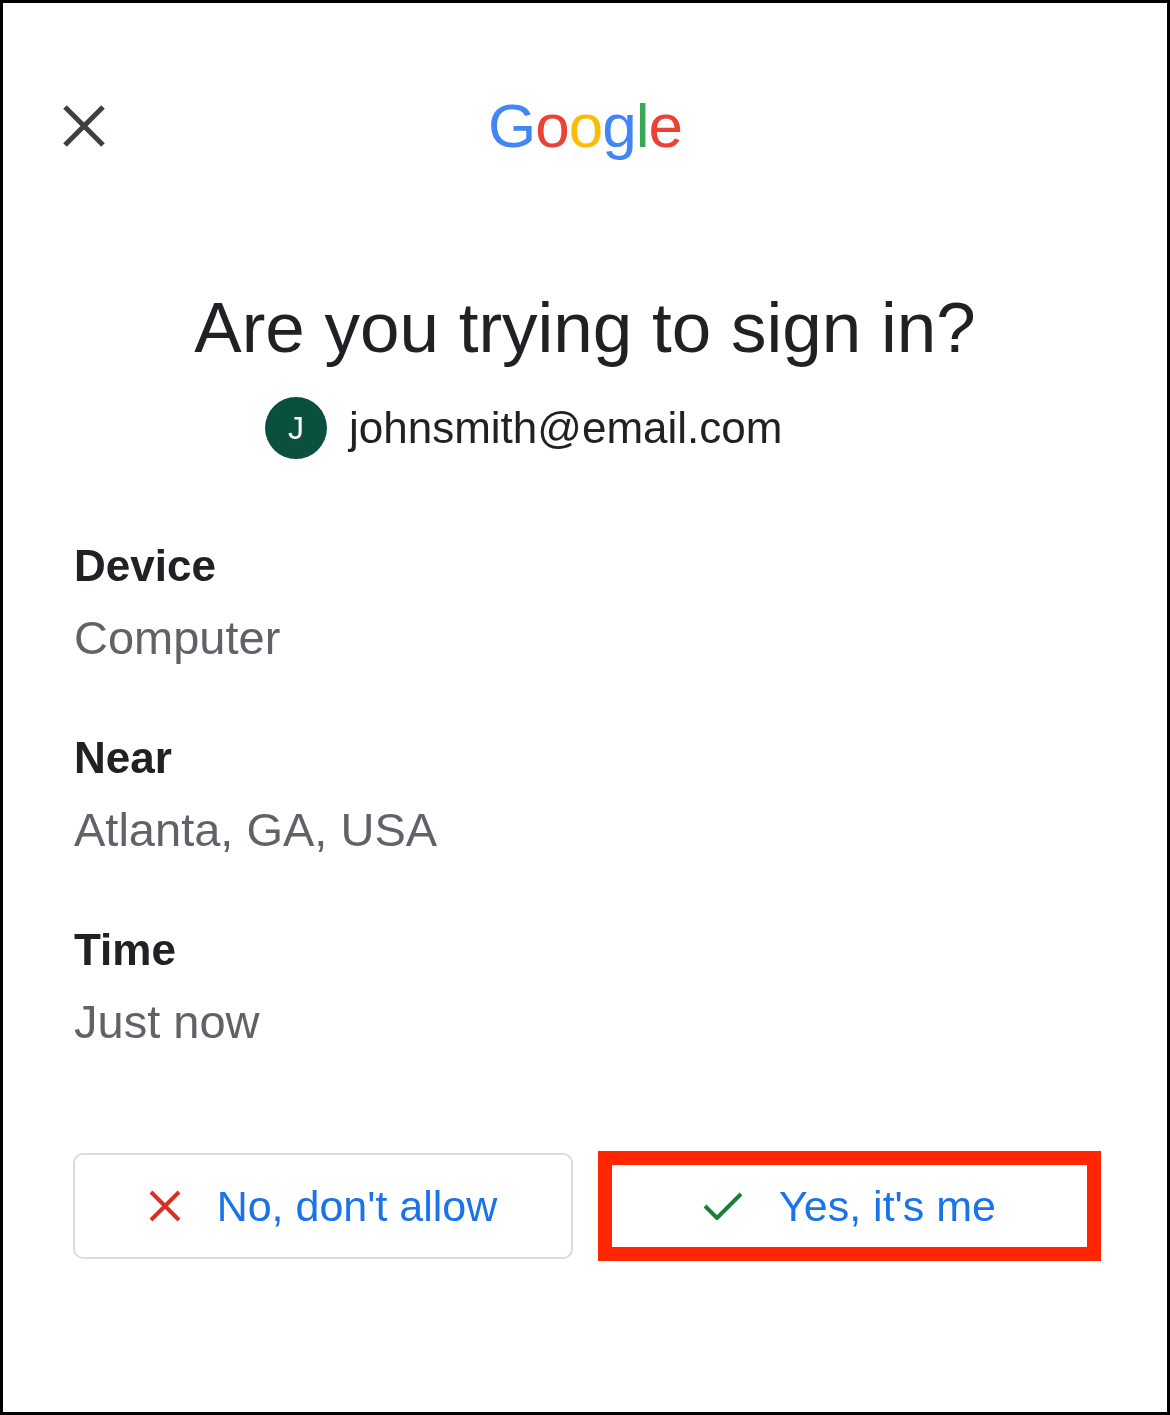 The image size is (1170, 1415). Describe the element at coordinates (178, 638) in the screenshot. I see `detail-value: Computer` at that location.